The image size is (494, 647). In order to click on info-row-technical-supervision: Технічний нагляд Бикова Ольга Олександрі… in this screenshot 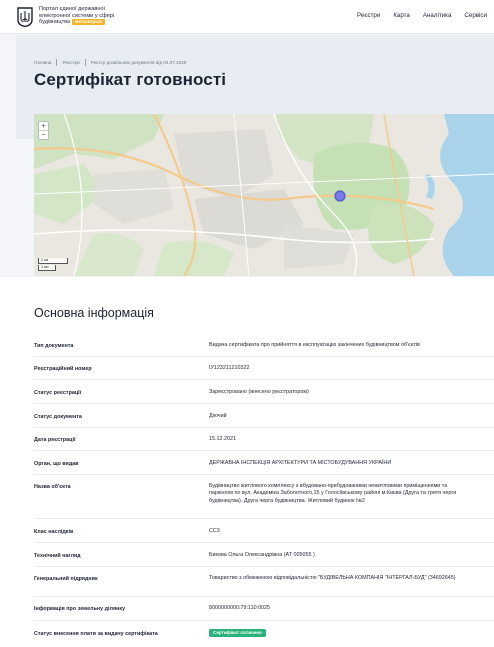, I will do `click(264, 555)`.